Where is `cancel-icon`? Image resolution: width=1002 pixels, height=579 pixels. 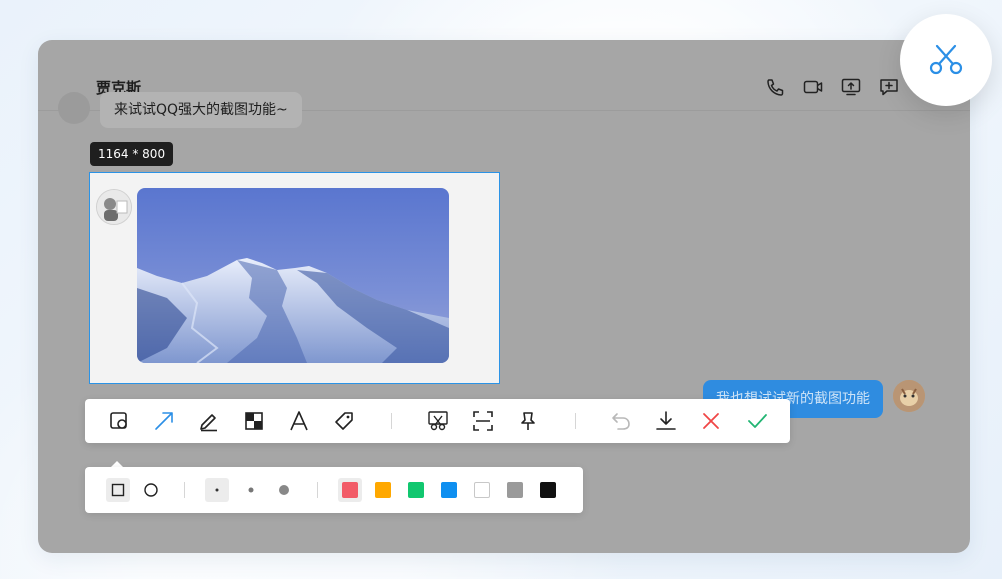 cancel-icon is located at coordinates (711, 421).